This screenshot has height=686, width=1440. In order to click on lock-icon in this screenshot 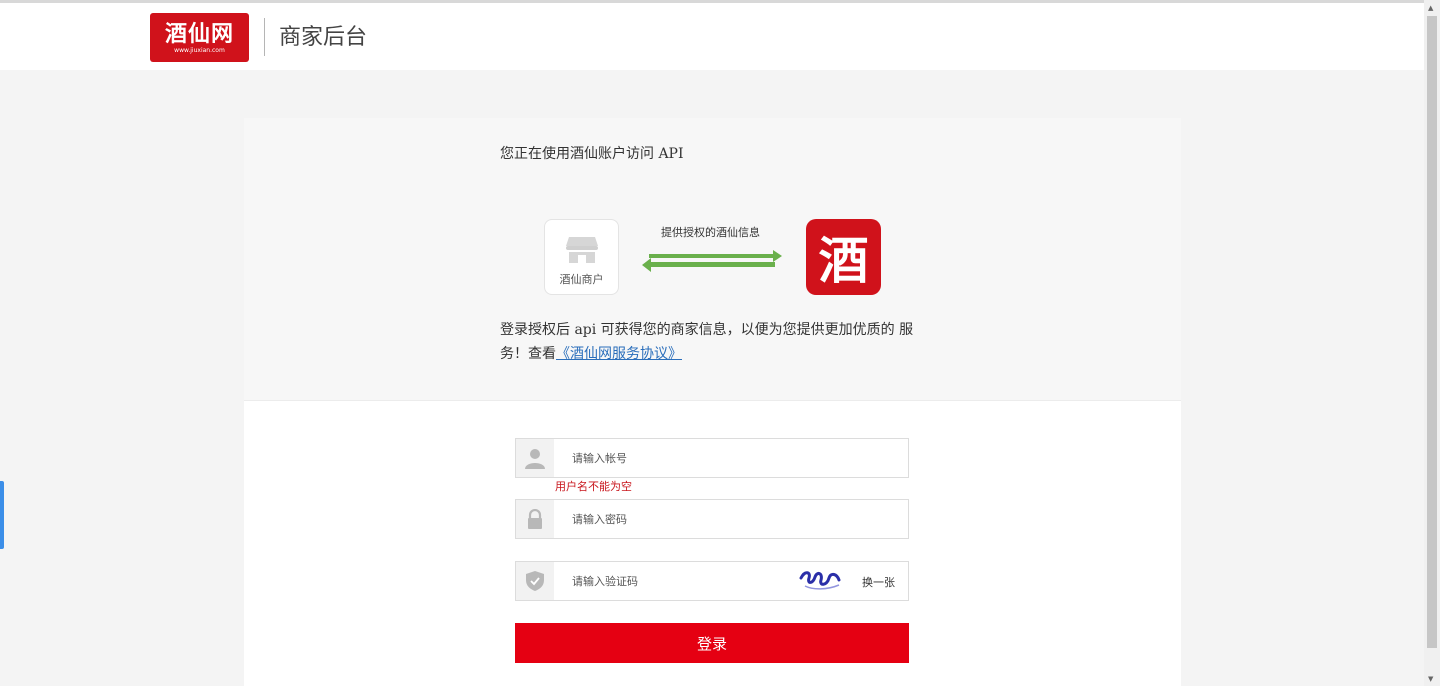, I will do `click(535, 519)`.